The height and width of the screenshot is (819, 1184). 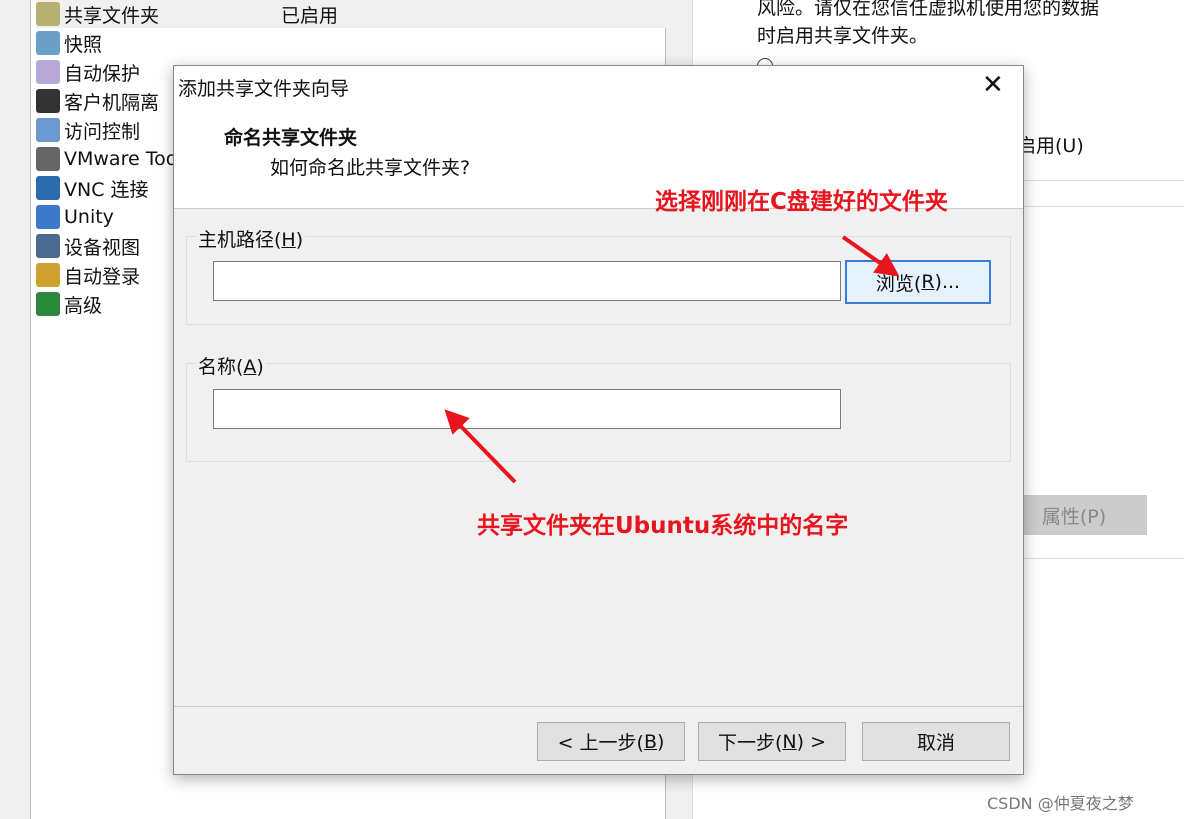 What do you see at coordinates (480, 446) in the screenshot?
I see `arrow-to-name` at bounding box center [480, 446].